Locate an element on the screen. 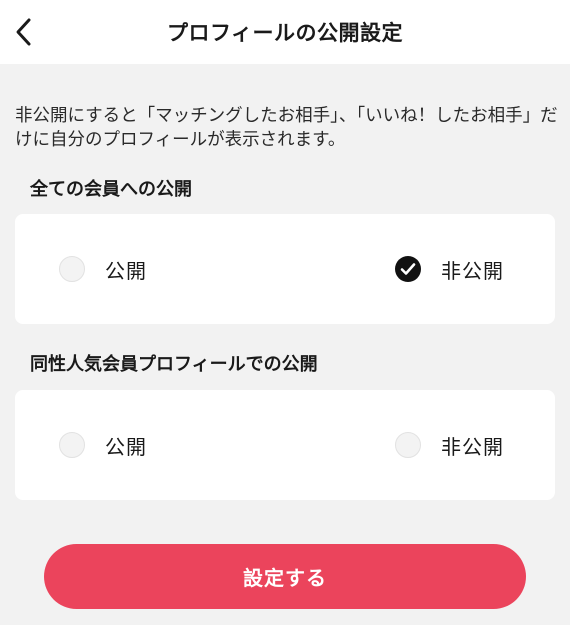 Image resolution: width=570 pixels, height=625 pixels. option-public-all-members: 公開 is located at coordinates (103, 269).